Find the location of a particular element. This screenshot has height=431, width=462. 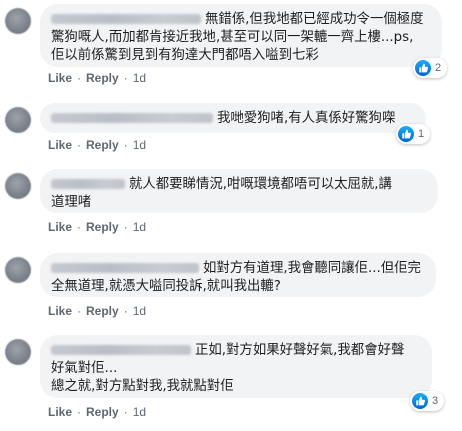

comment-text-line: 佢以前係驚到見到有狗達大門都唔入嗌到七彩 is located at coordinates (185, 55).